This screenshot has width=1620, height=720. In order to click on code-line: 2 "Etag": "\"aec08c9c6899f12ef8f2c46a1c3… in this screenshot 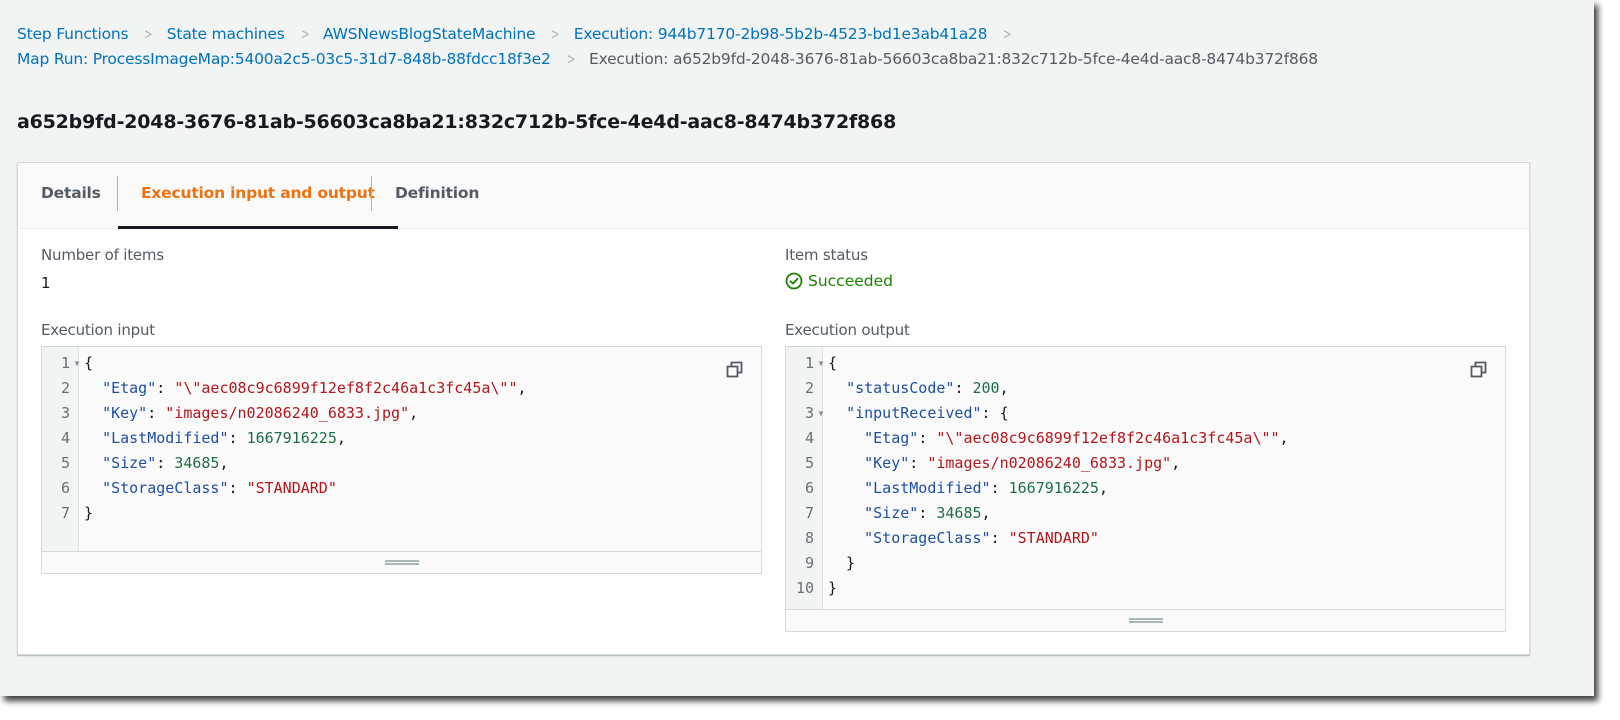, I will do `click(401, 388)`.